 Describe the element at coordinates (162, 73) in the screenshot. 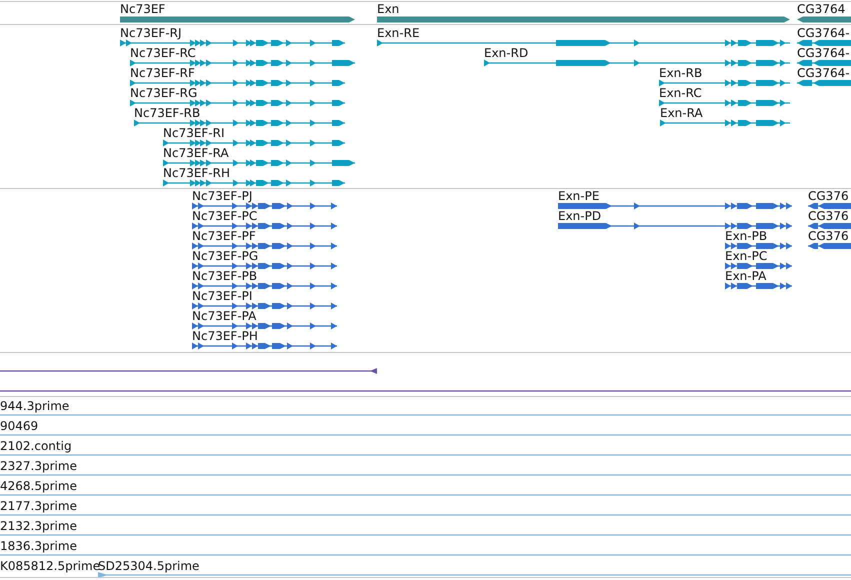

I see `transcript-label: Nc73EF-RF` at that location.